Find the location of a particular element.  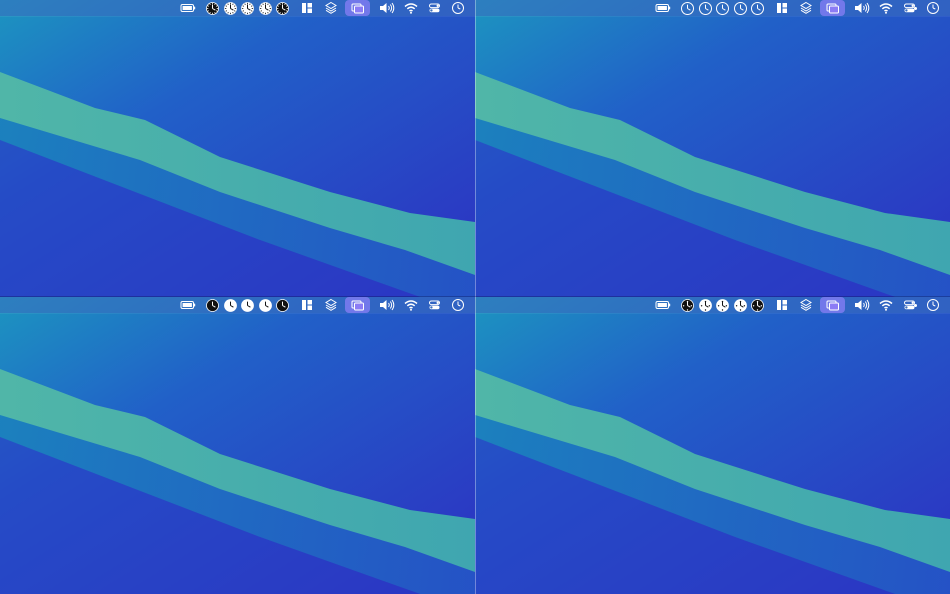

horizontal-divider is located at coordinates (475, 296).